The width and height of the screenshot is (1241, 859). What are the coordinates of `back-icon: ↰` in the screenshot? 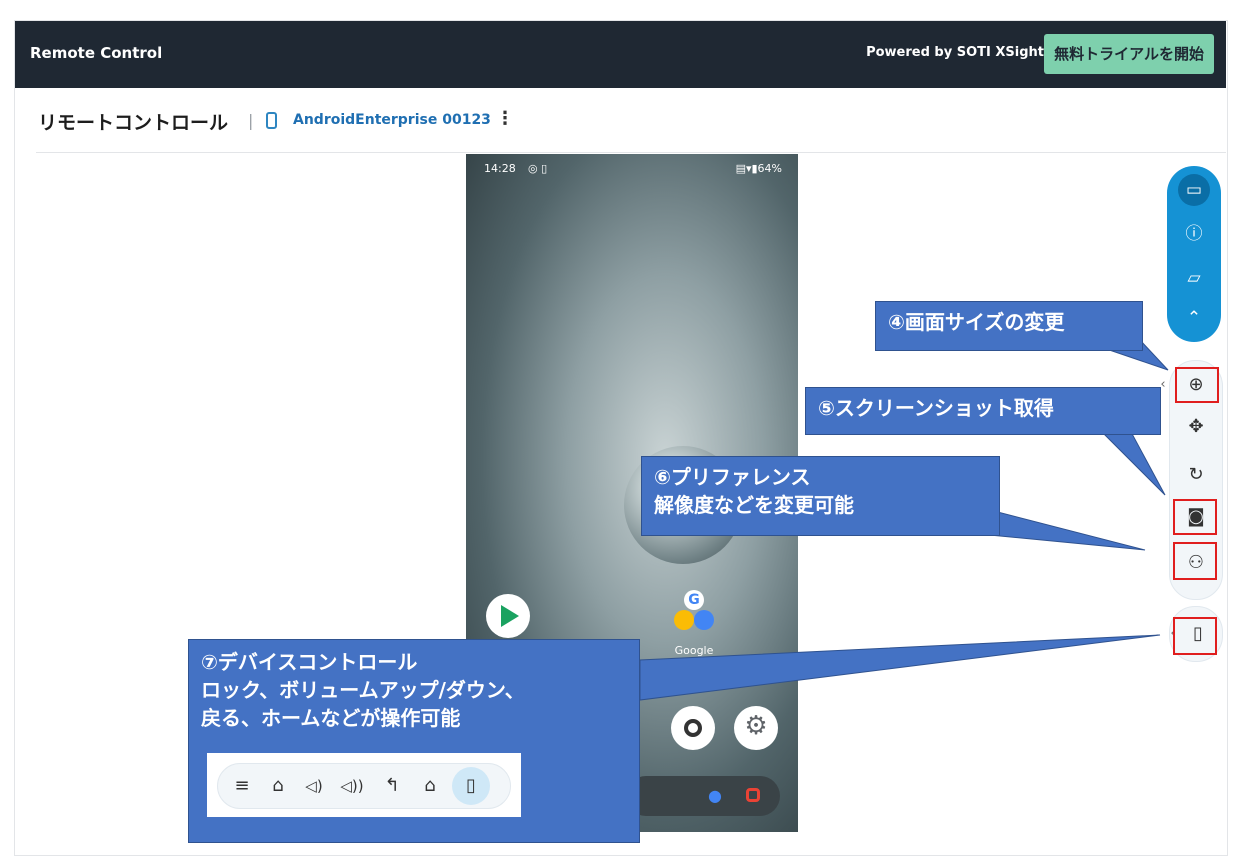 It's located at (392, 786).